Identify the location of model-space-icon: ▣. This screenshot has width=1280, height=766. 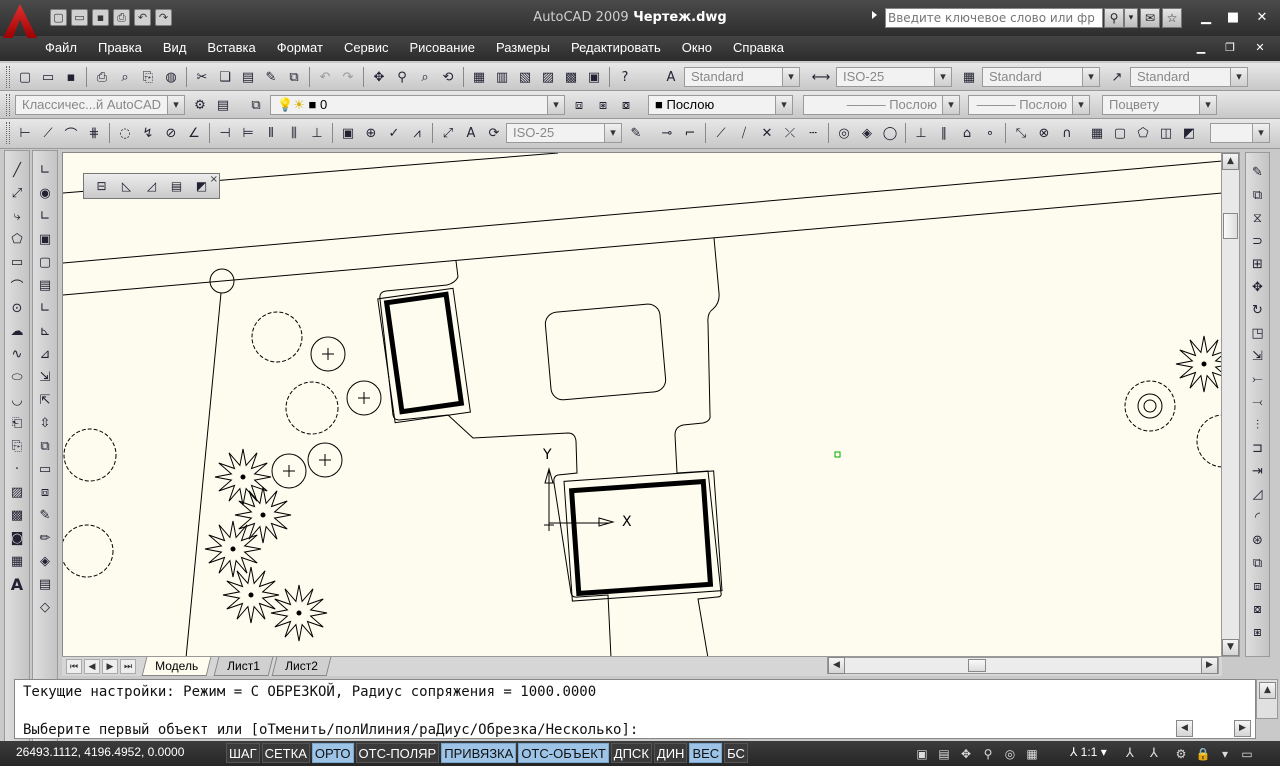
(922, 753).